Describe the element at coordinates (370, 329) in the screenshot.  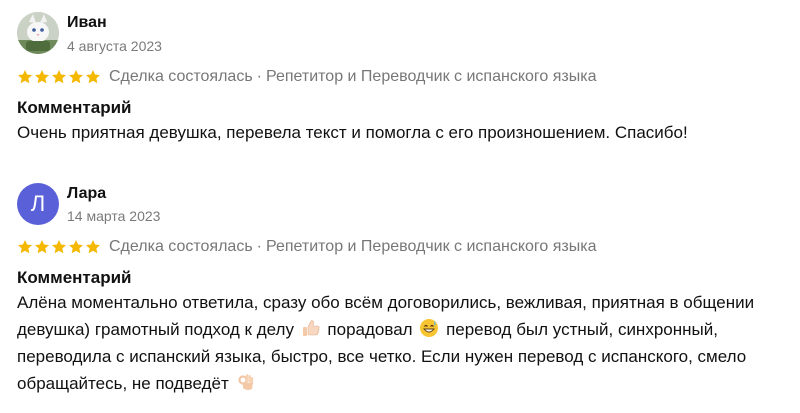
I see `comment-part: порадовал` at that location.